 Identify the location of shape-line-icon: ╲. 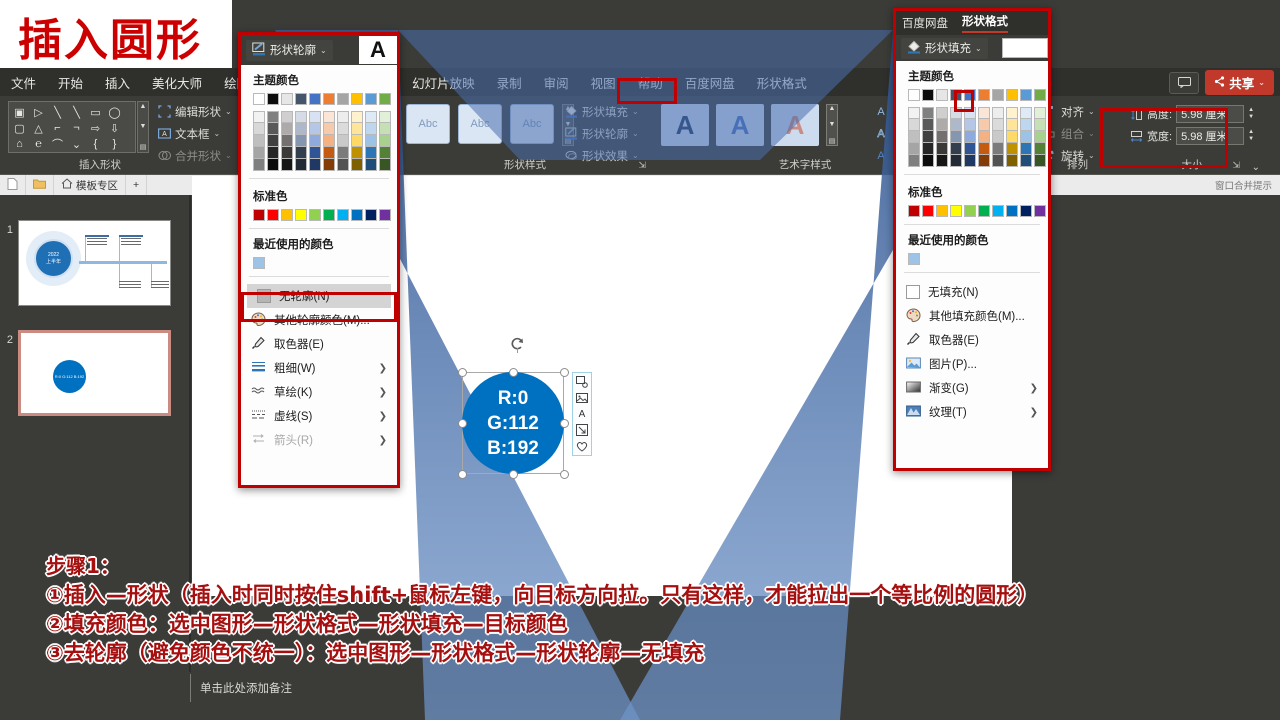
(57, 112).